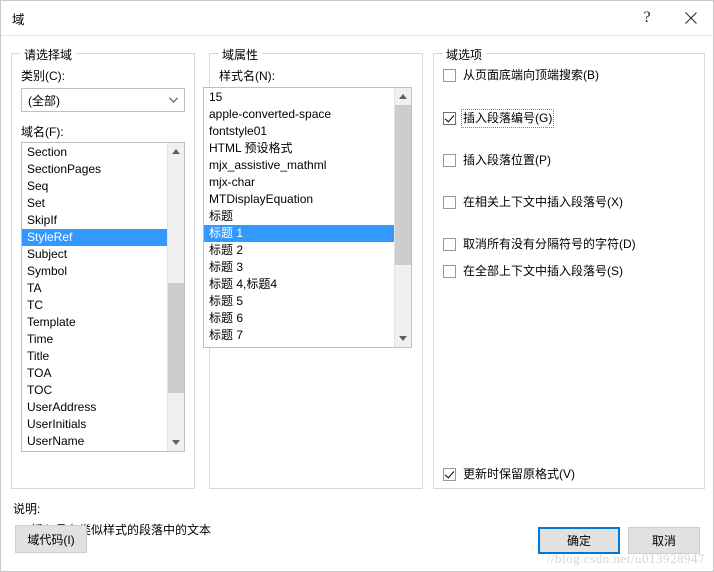  Describe the element at coordinates (94, 424) in the screenshot. I see `field-list-item: UserInitials` at that location.